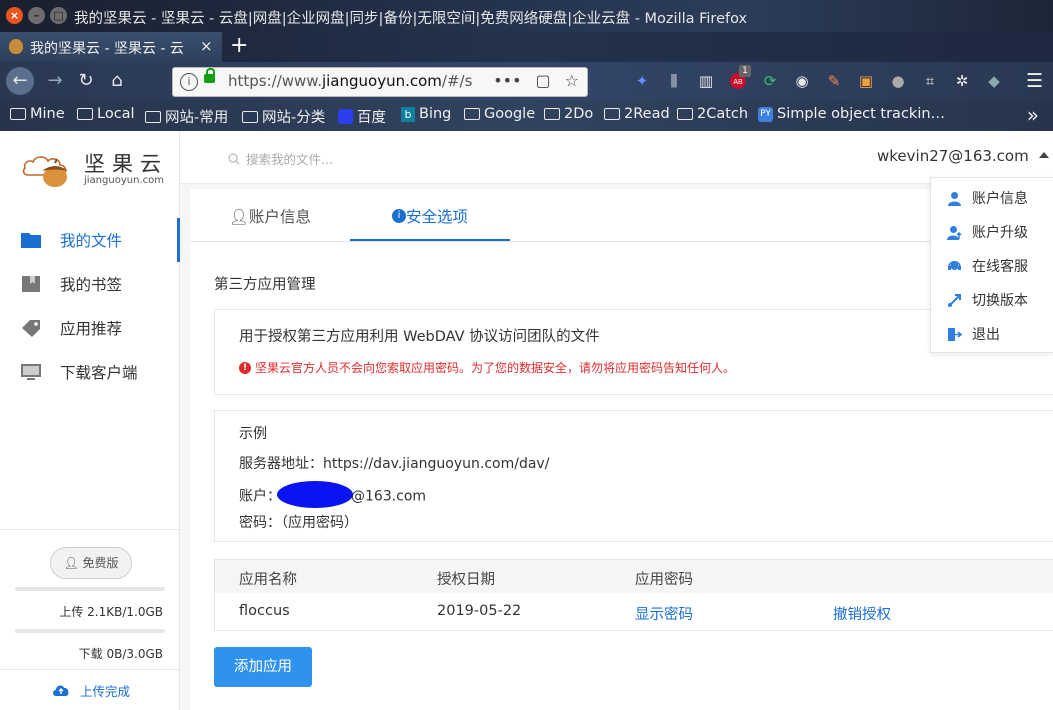 The height and width of the screenshot is (710, 1053). What do you see at coordinates (738, 82) in the screenshot?
I see `svg-text: AB` at bounding box center [738, 82].